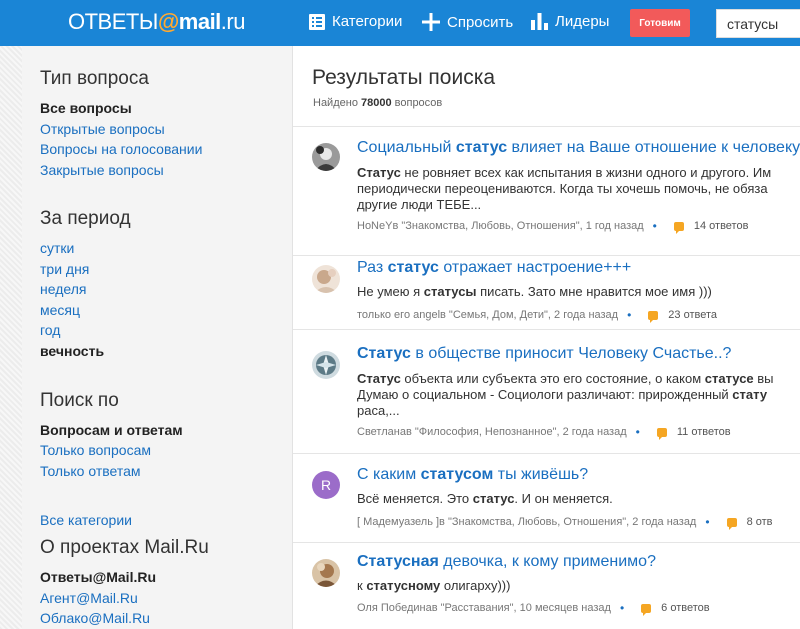  What do you see at coordinates (660, 23) in the screenshot?
I see `ready-button: Готовим` at bounding box center [660, 23].